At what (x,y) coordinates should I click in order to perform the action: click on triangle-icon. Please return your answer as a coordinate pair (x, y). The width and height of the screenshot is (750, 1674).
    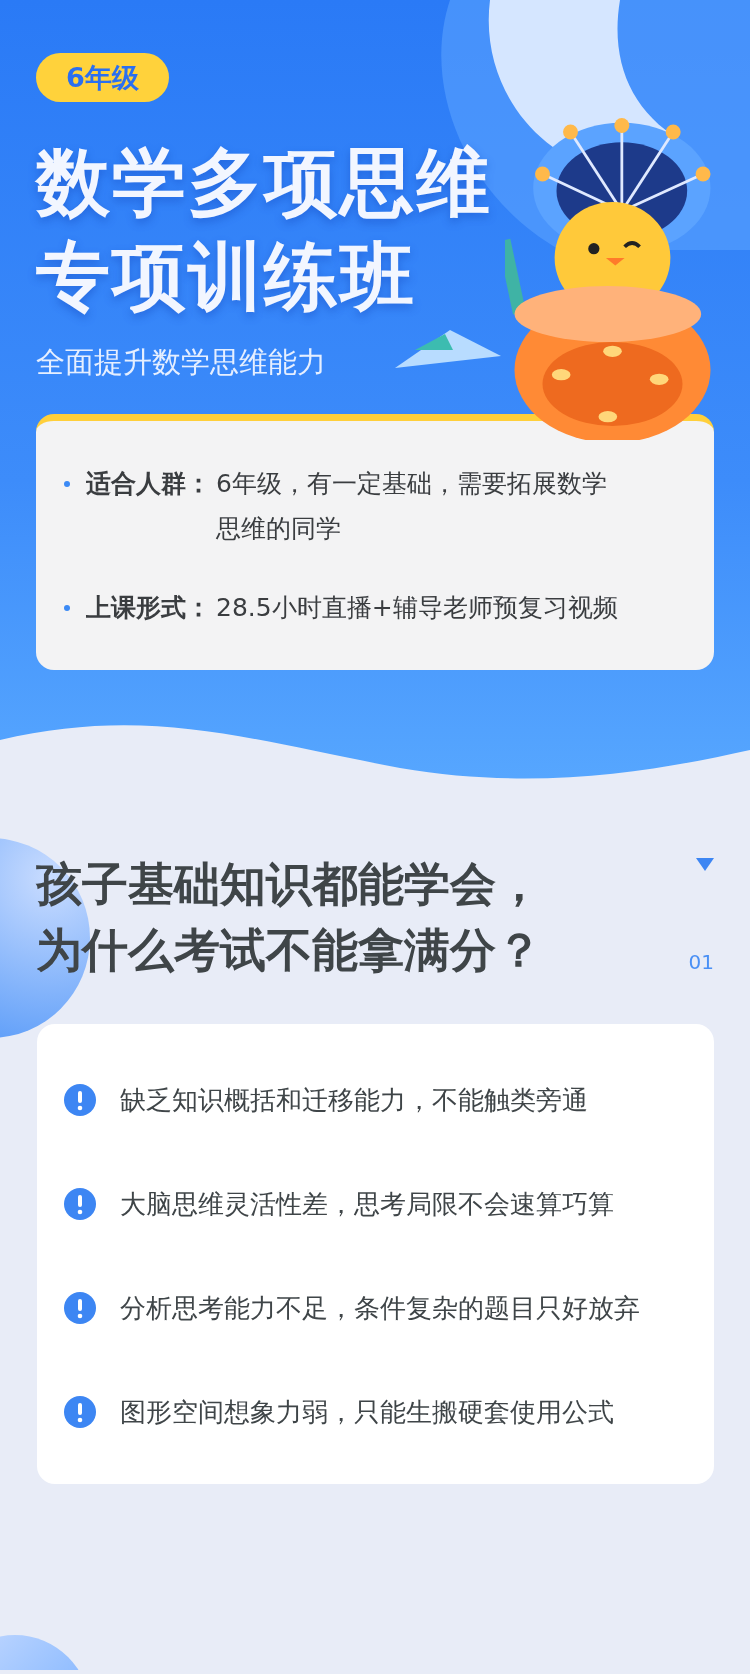
    Looking at the image, I should click on (705, 864).